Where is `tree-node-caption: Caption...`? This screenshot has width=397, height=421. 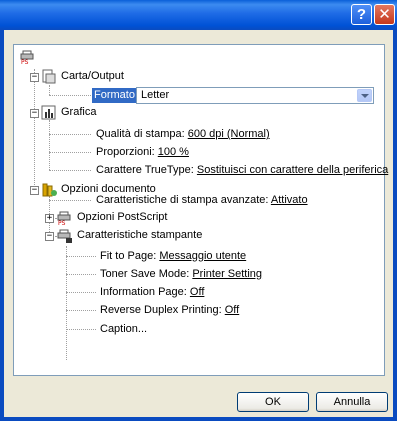
tree-node-caption: Caption... is located at coordinates (123, 329).